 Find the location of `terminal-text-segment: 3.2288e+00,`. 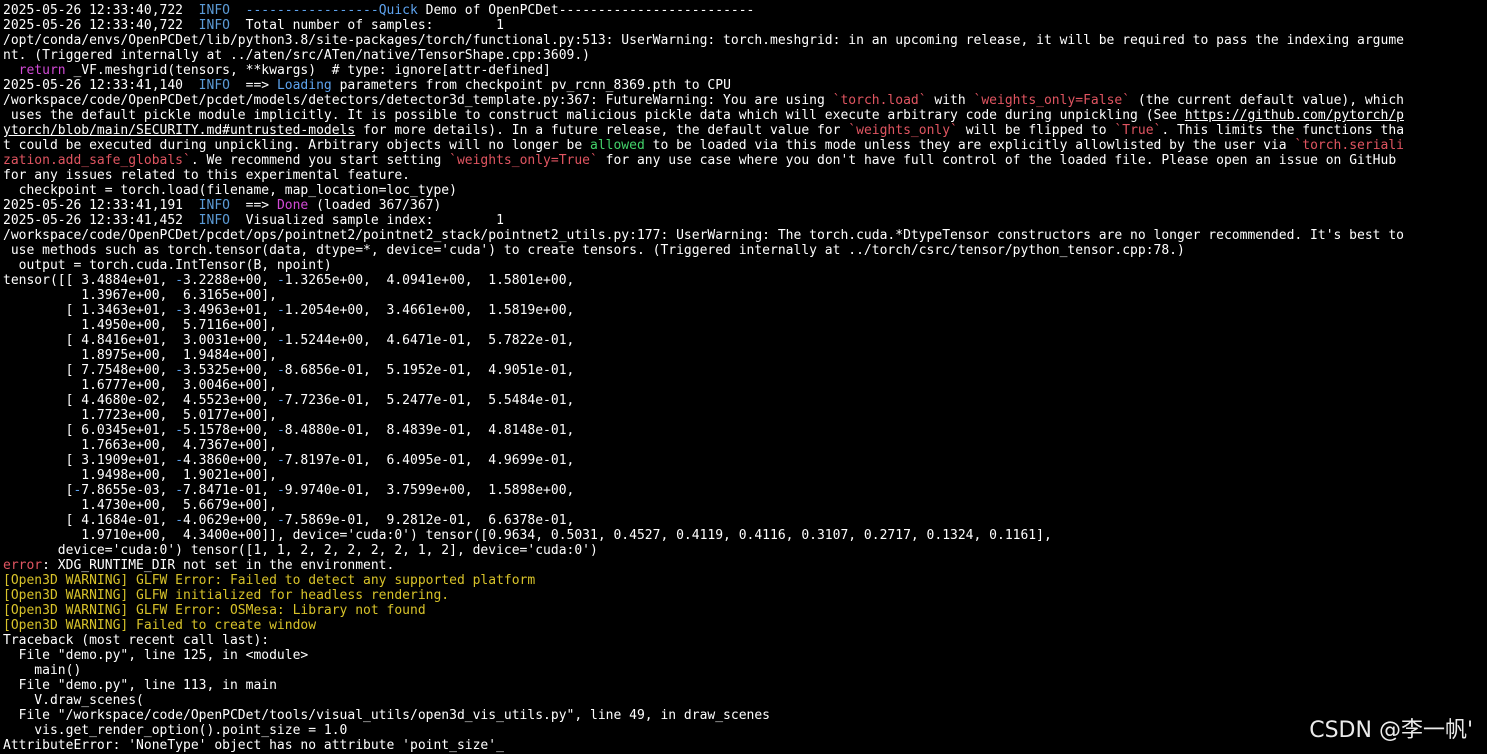

terminal-text-segment: 3.2288e+00, is located at coordinates (230, 280).